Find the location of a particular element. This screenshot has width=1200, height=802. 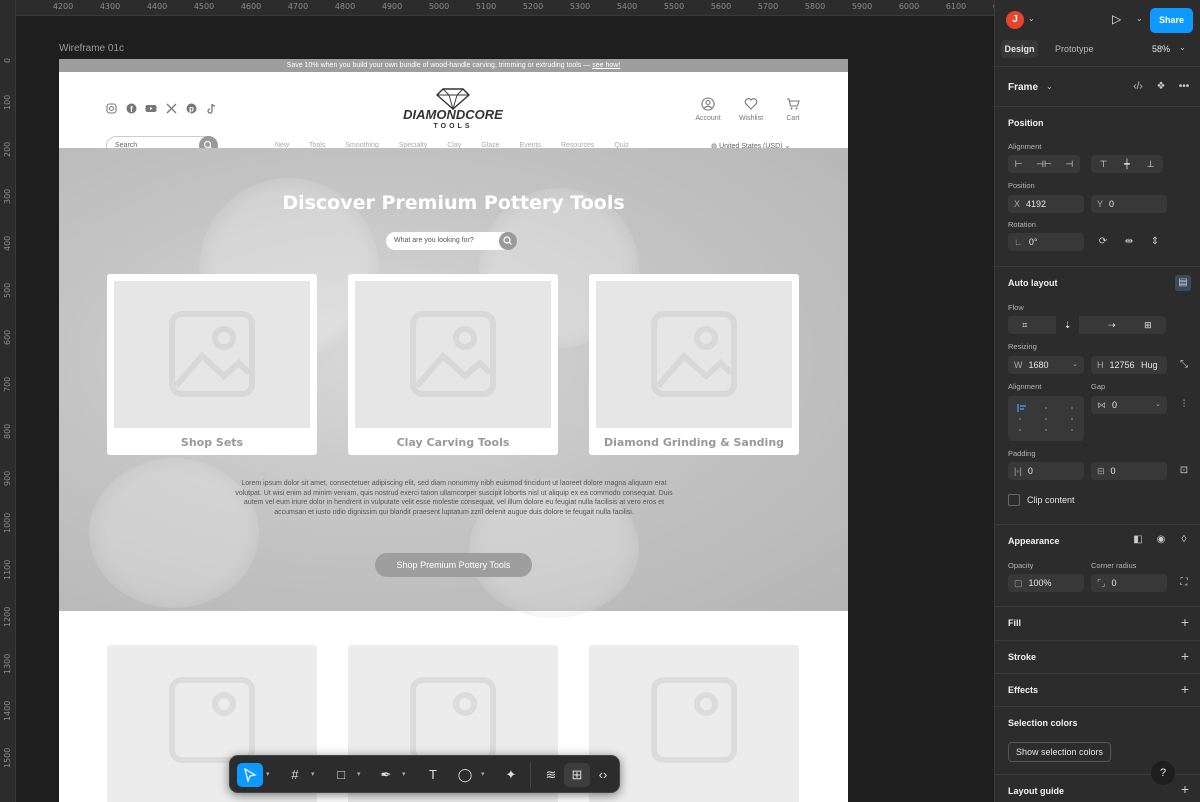

add-effect-icon: + is located at coordinates (1185, 689).